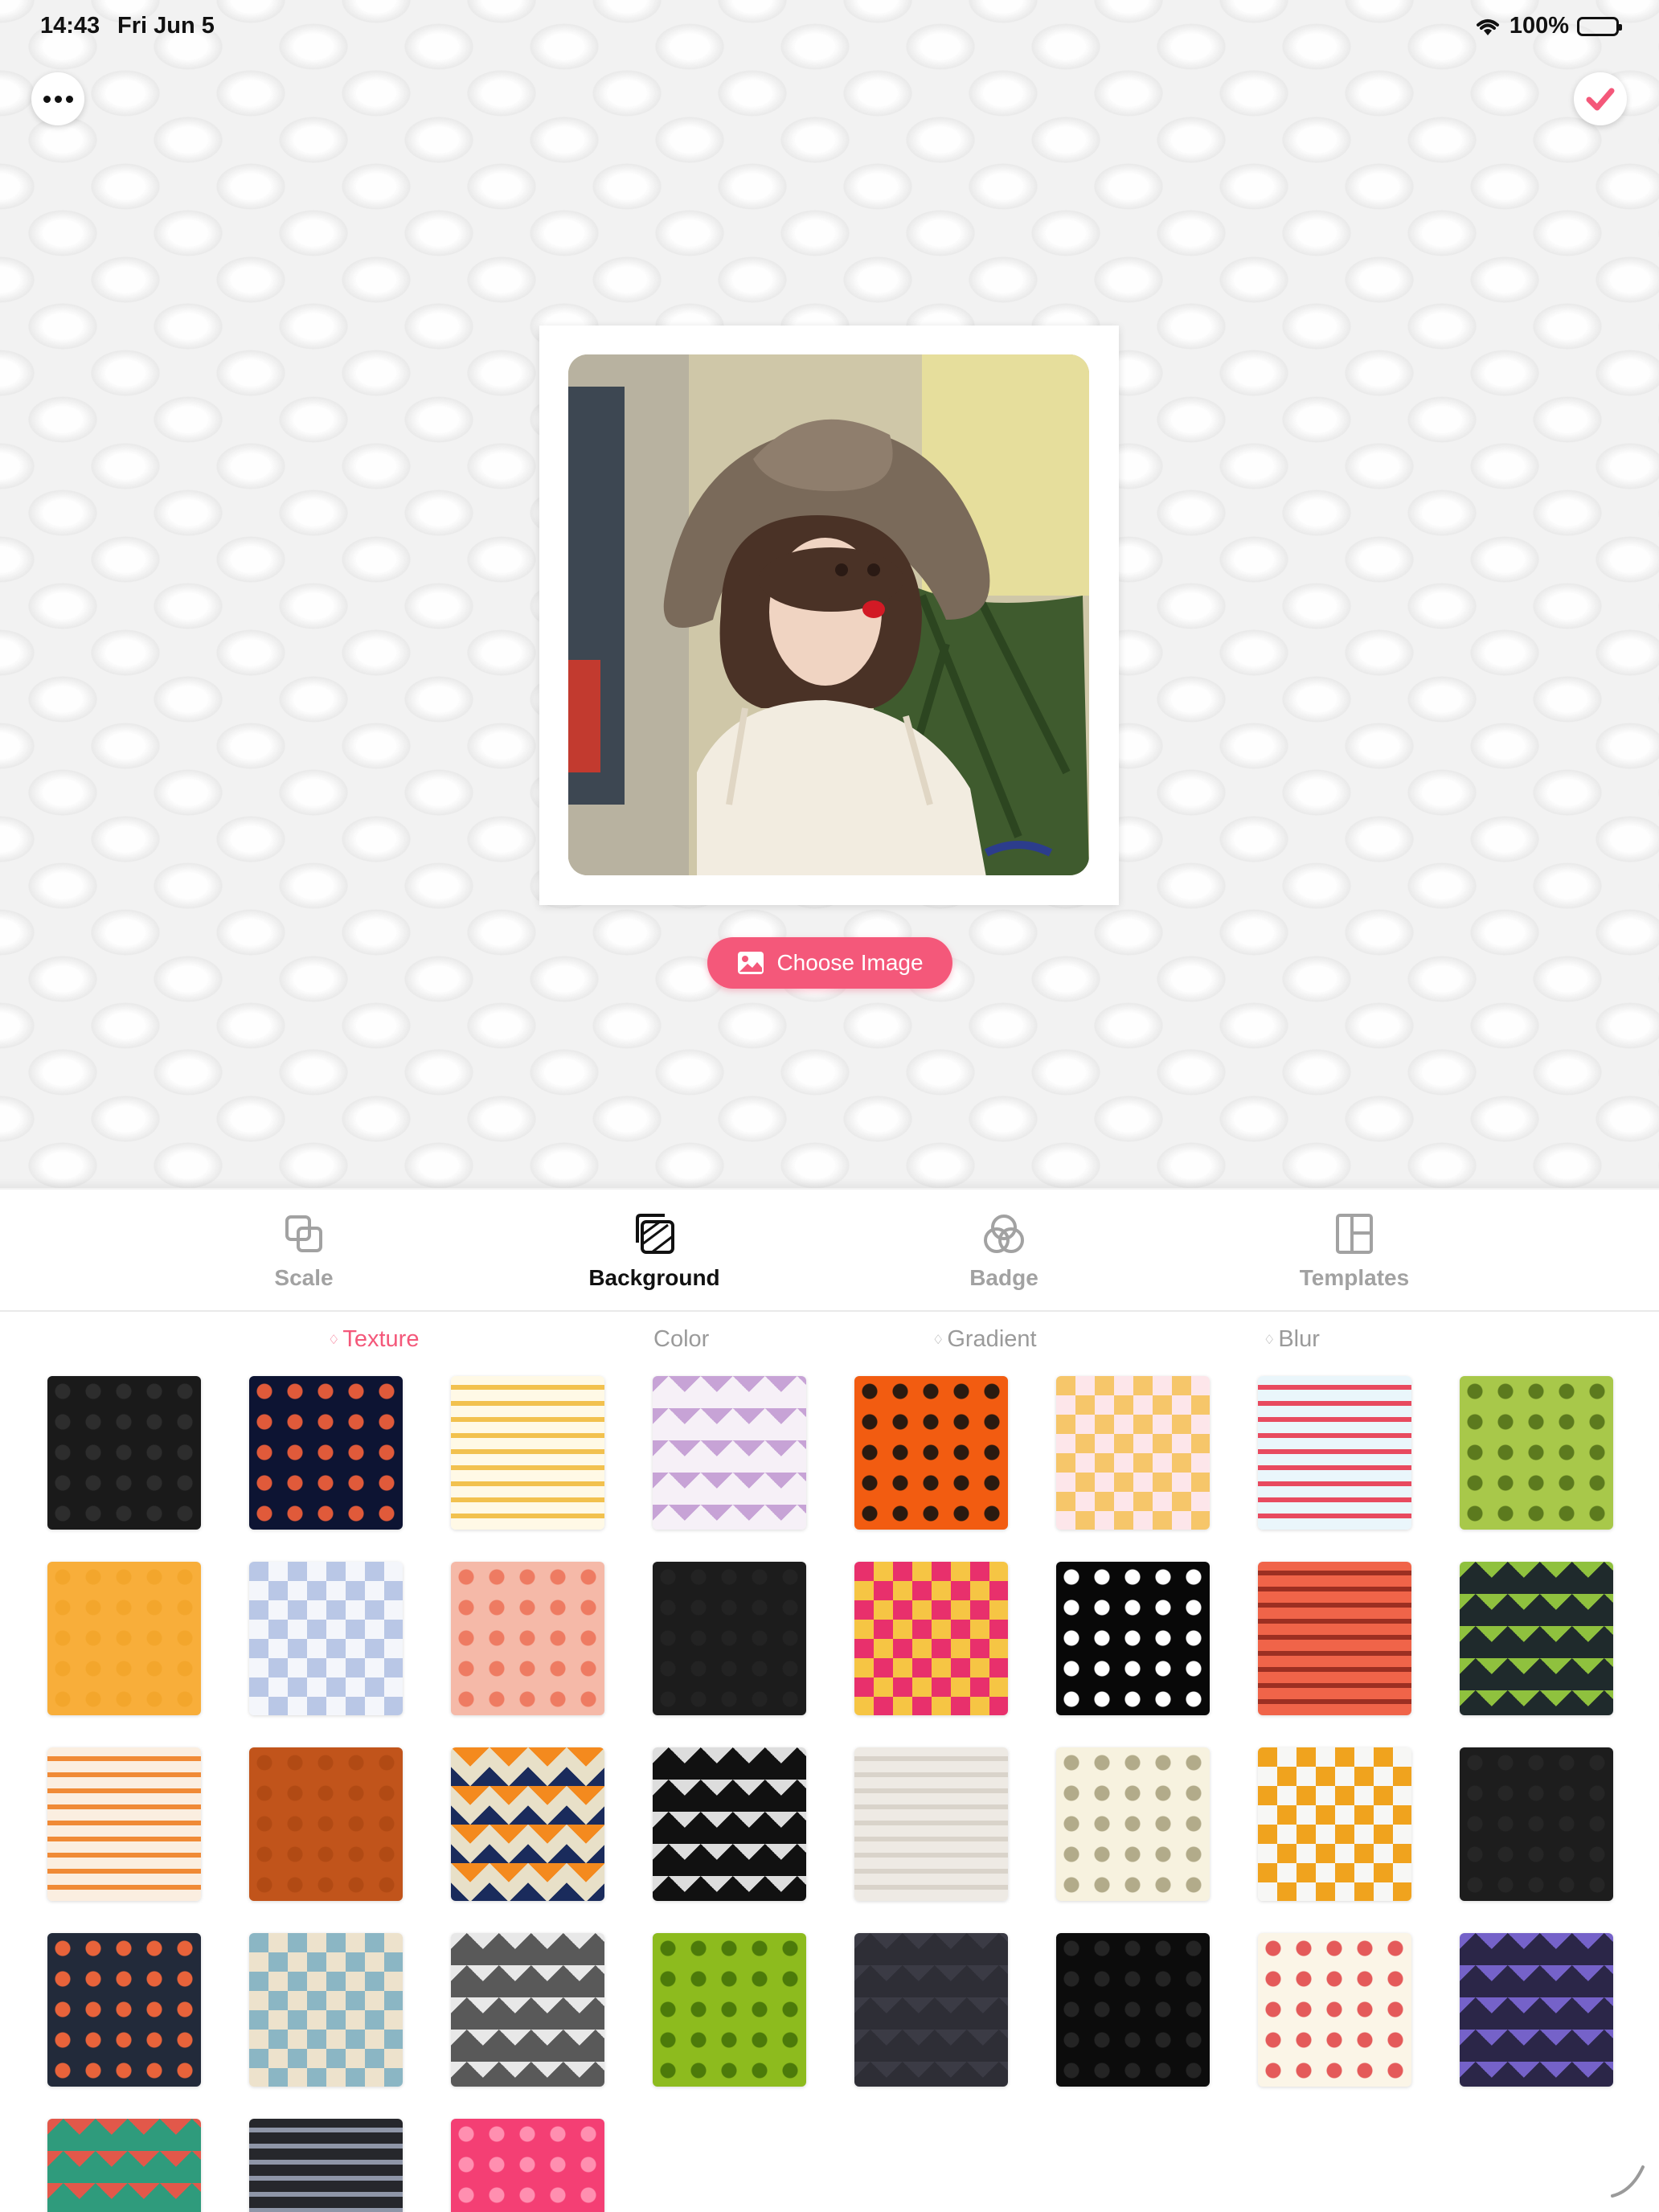  I want to click on subtab-color: Color, so click(681, 1339).